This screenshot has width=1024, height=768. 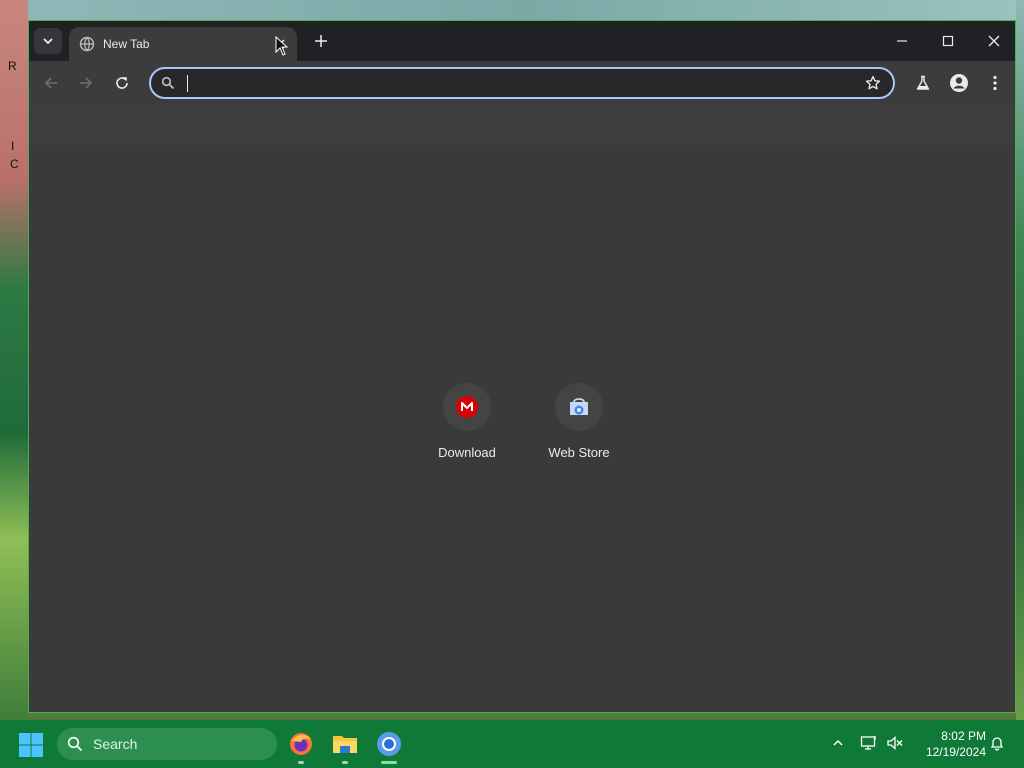 What do you see at coordinates (167, 744) in the screenshot?
I see `taskbar-search: Search` at bounding box center [167, 744].